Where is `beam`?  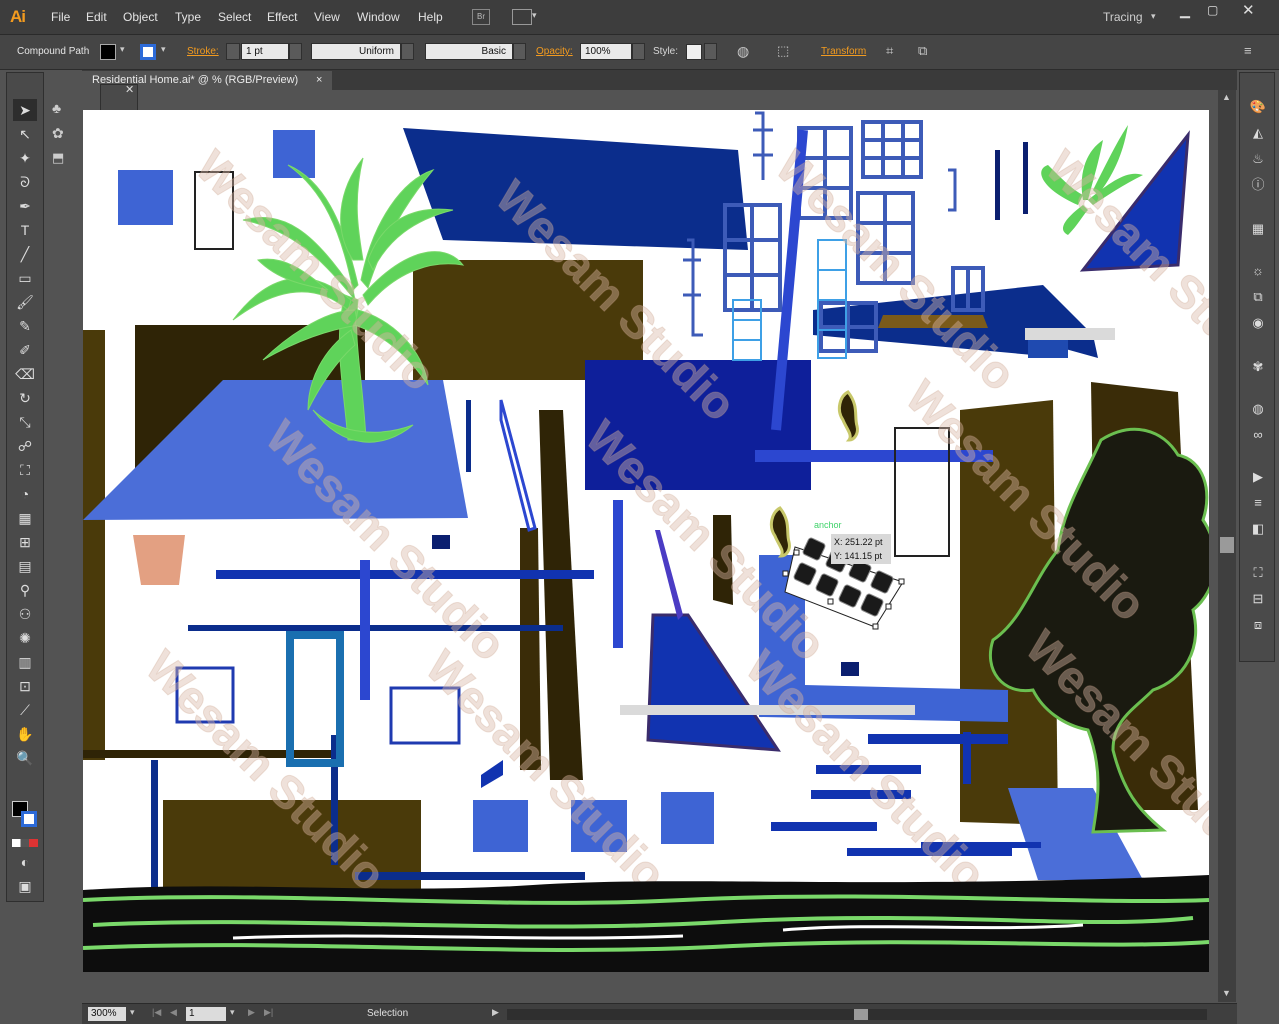 beam is located at coordinates (618, 574).